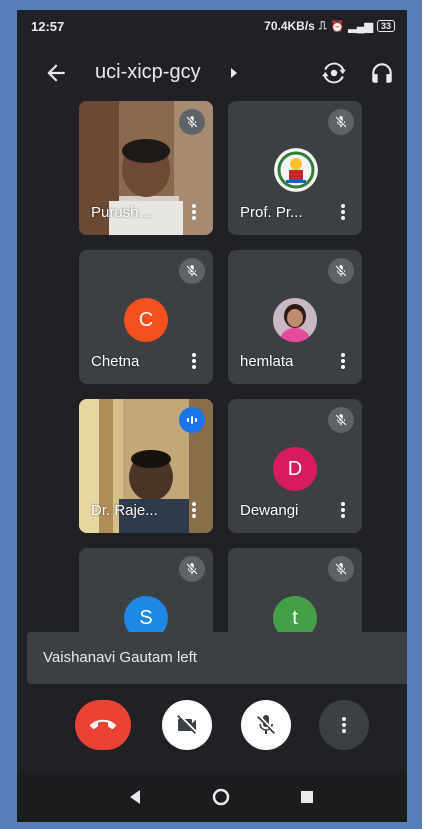  What do you see at coordinates (337, 26) in the screenshot?
I see `alarm-icon: ⏰` at bounding box center [337, 26].